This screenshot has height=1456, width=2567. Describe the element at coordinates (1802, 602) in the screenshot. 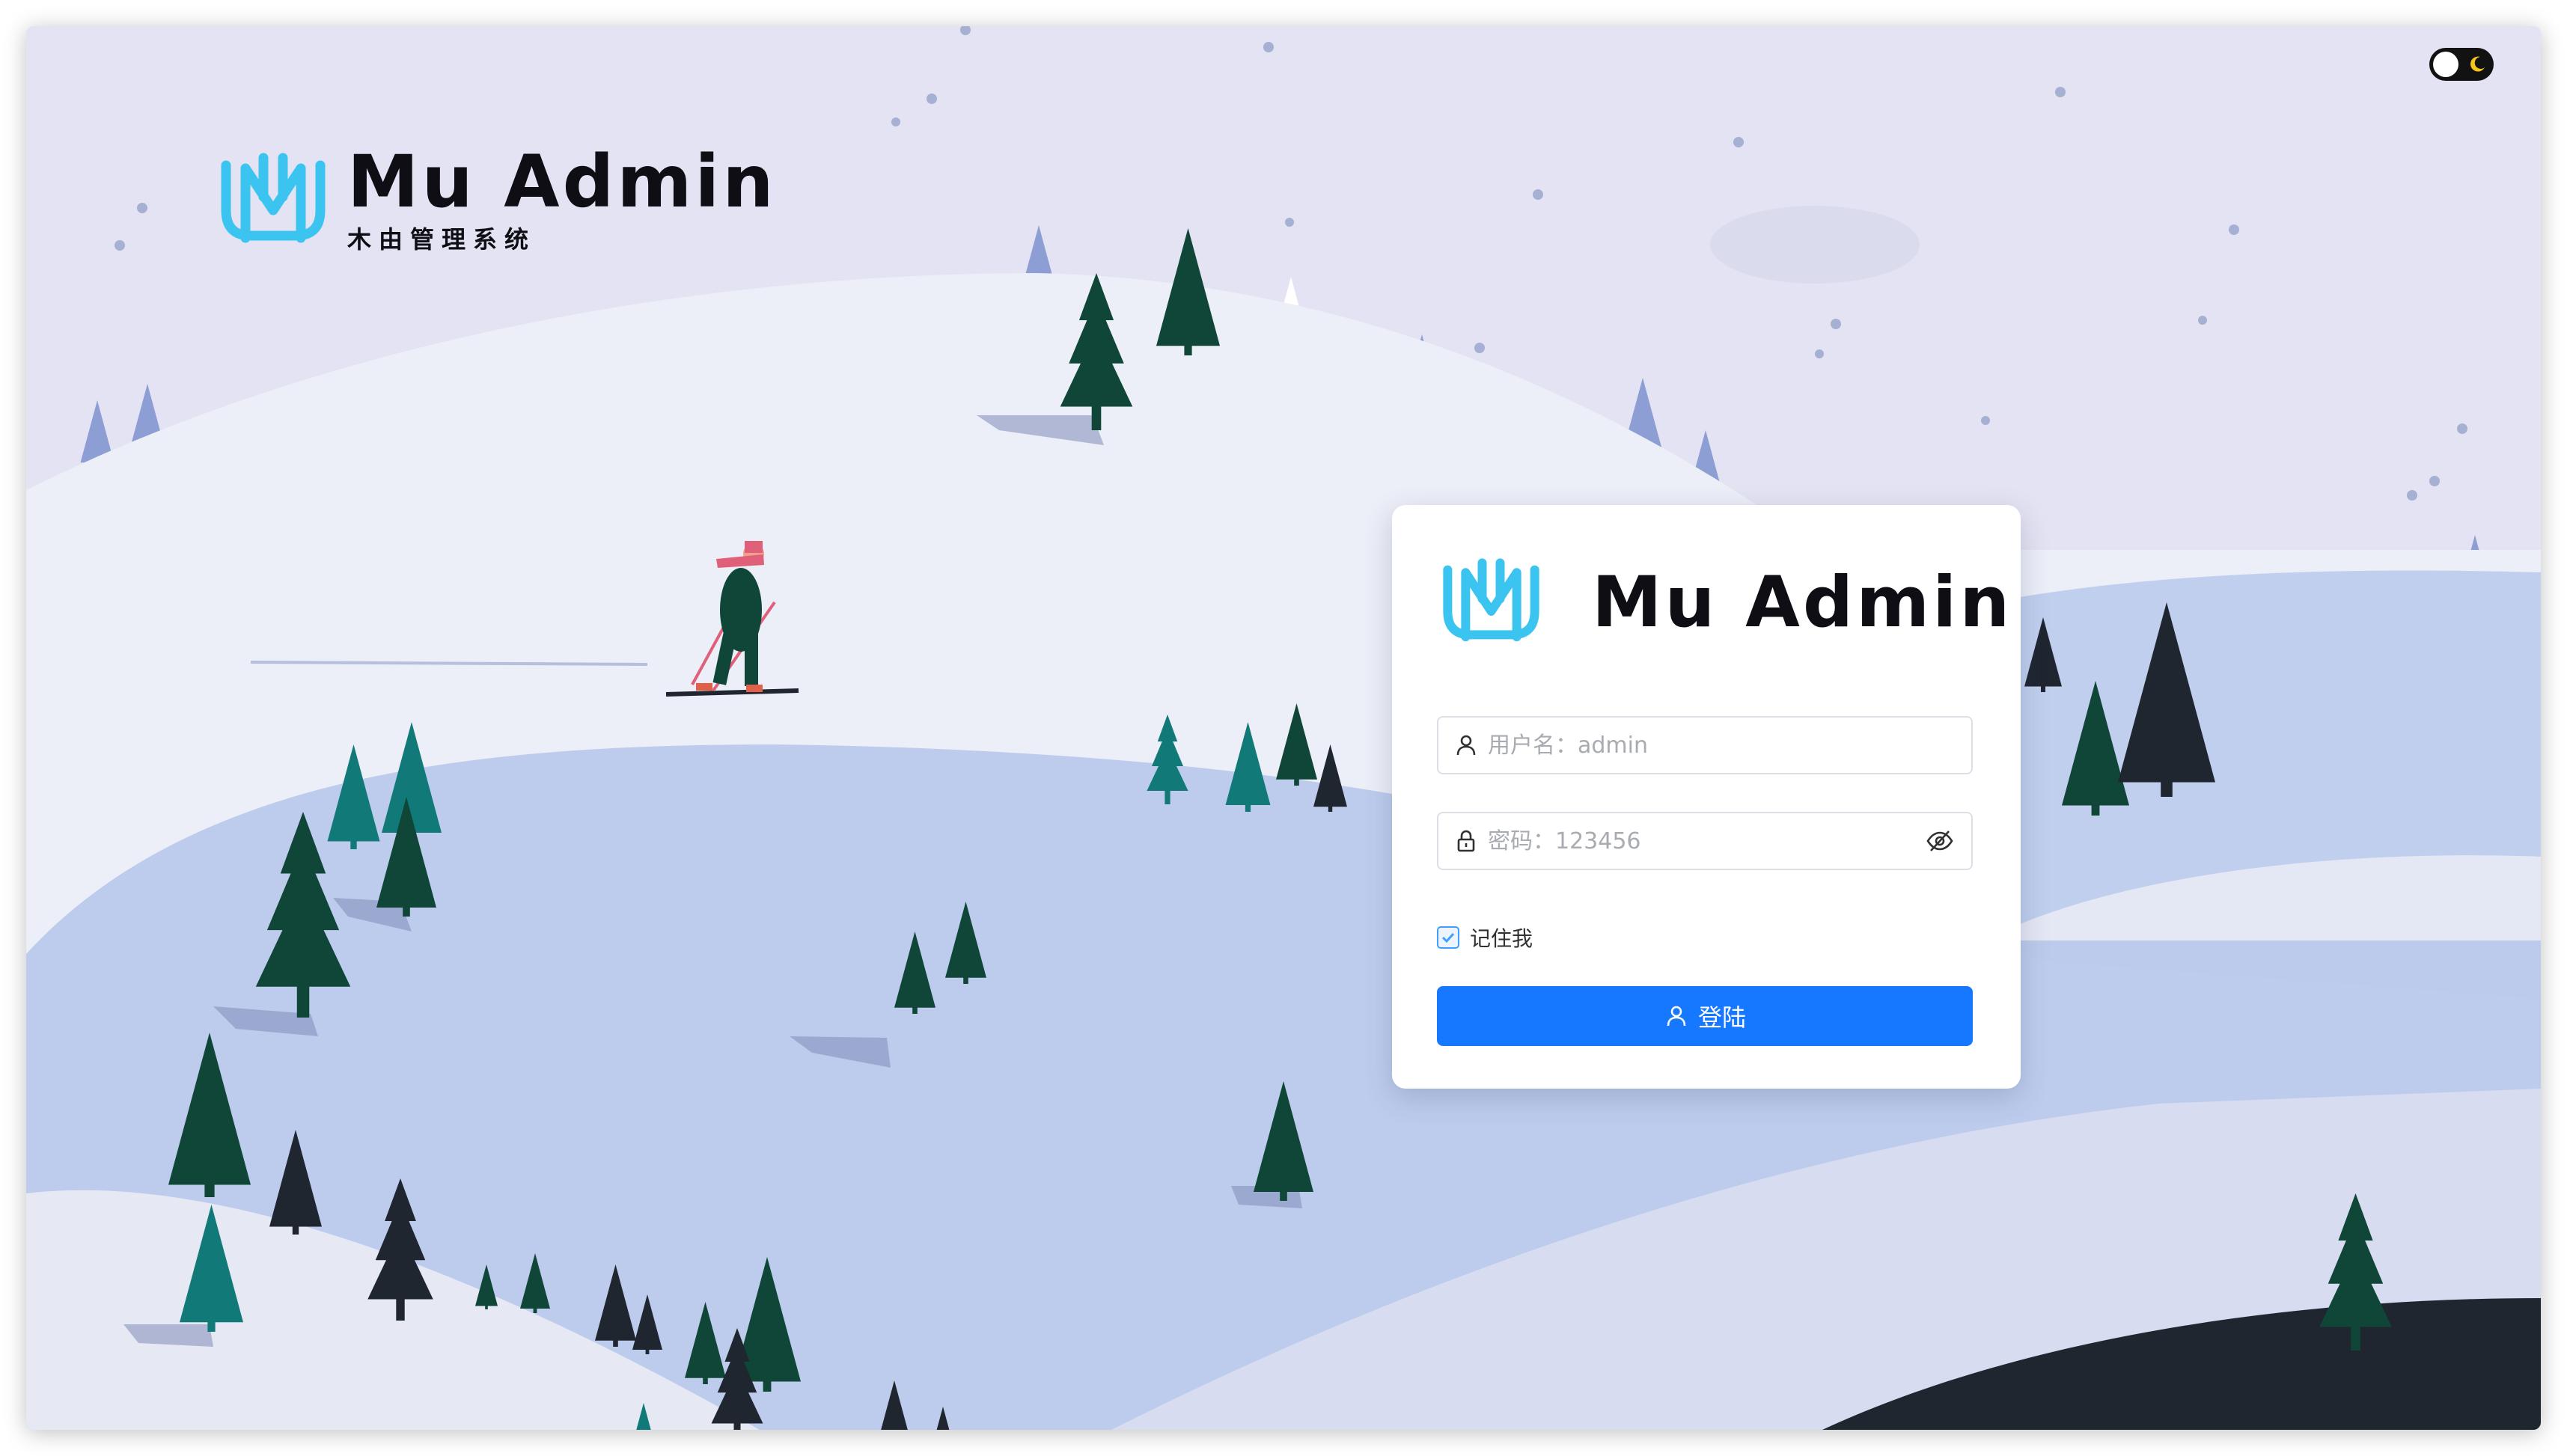

I see `login-title: Mu Admin` at that location.